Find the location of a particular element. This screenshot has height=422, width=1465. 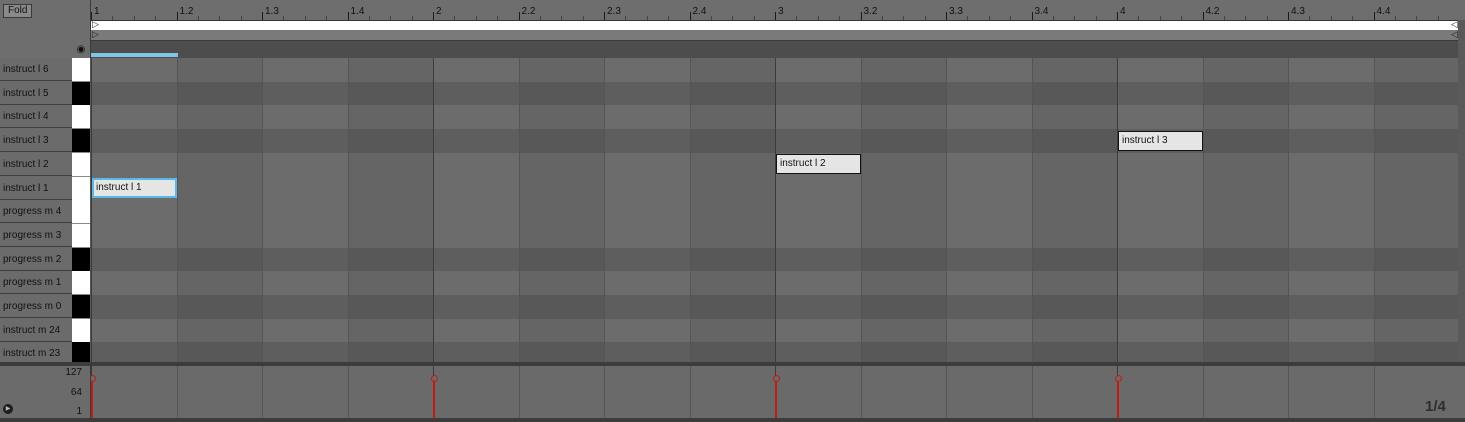

velocity-scale-panel: 127 64 1 is located at coordinates (45, 392).